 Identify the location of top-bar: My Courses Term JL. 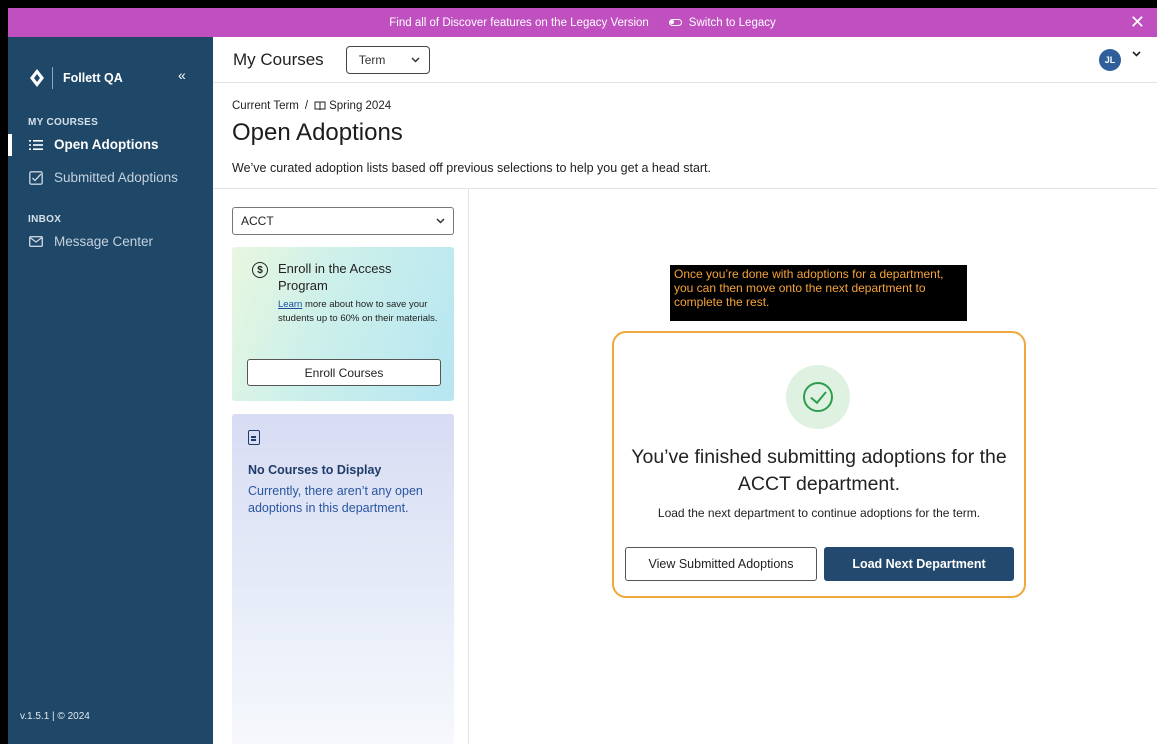
(685, 60).